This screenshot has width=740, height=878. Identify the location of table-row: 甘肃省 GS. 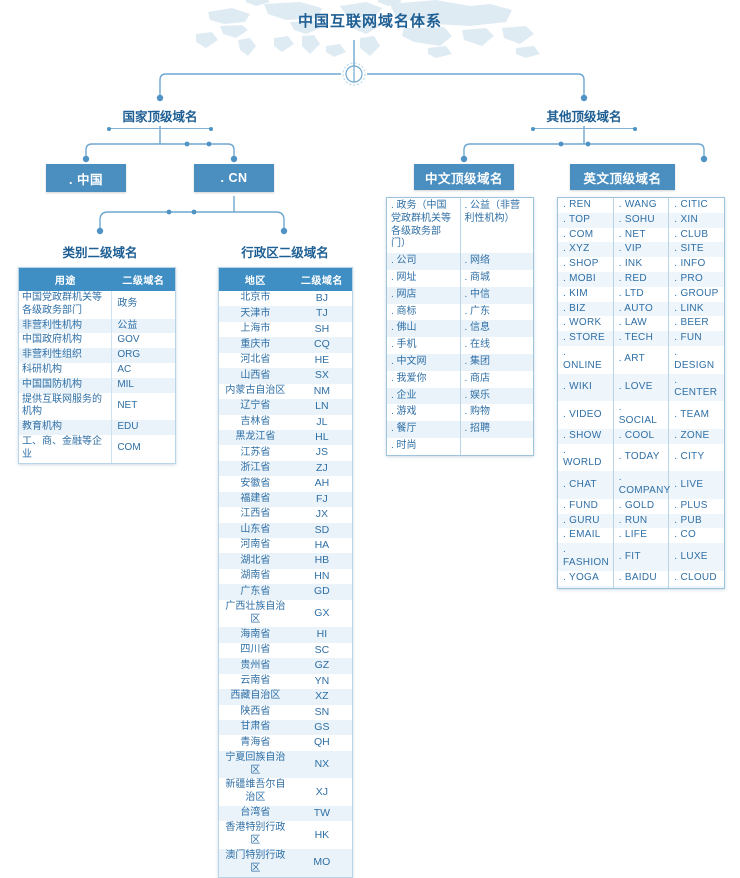
(285, 727).